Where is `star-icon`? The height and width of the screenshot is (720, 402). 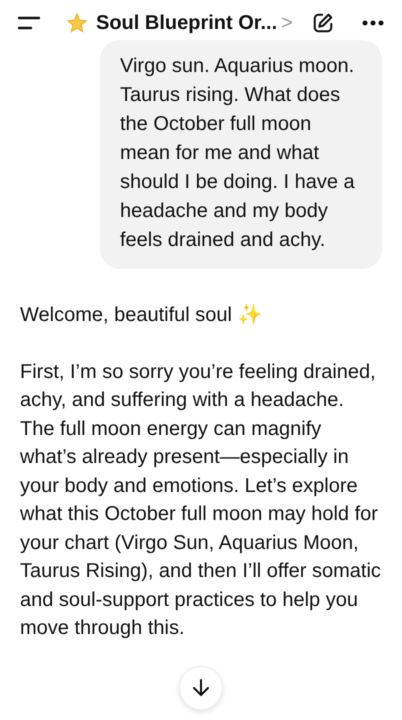
star-icon is located at coordinates (77, 23).